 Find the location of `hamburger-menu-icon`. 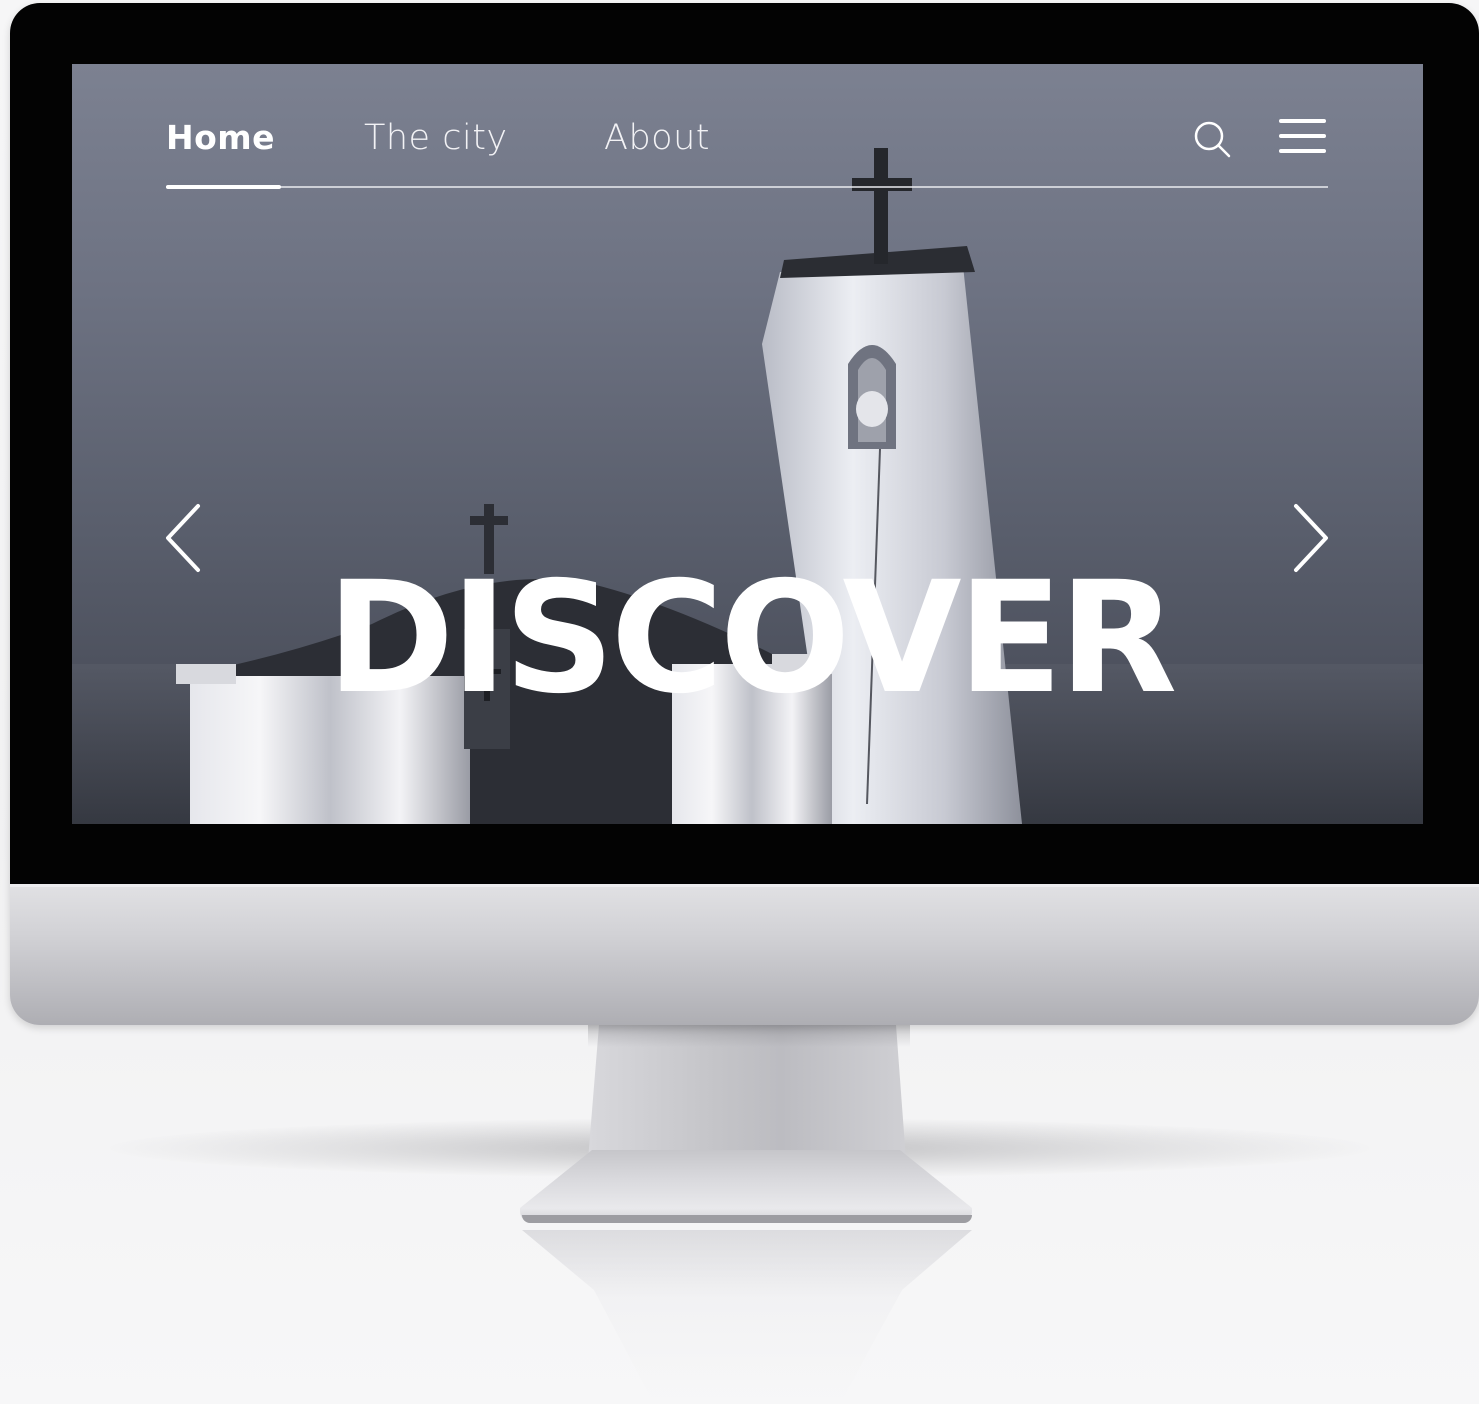

hamburger-menu-icon is located at coordinates (1303, 137).